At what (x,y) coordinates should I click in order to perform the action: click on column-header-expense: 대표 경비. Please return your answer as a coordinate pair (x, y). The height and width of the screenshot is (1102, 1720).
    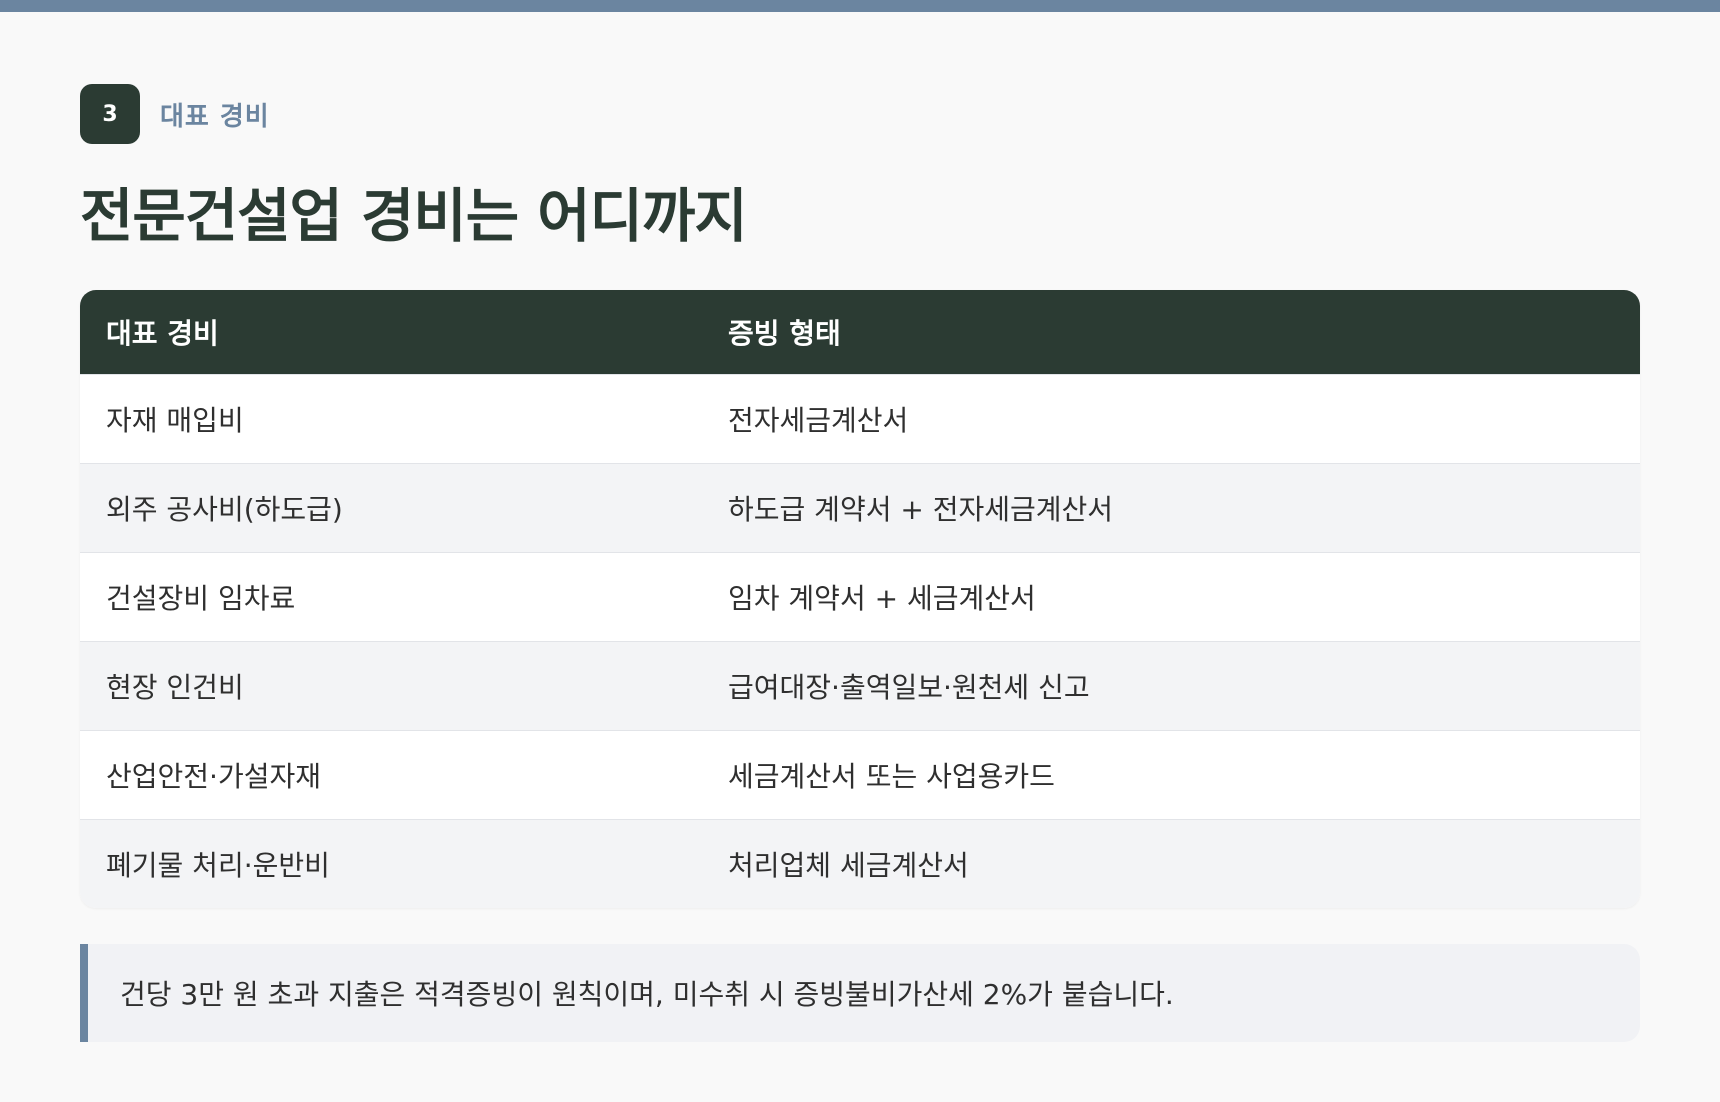
    Looking at the image, I should click on (391, 332).